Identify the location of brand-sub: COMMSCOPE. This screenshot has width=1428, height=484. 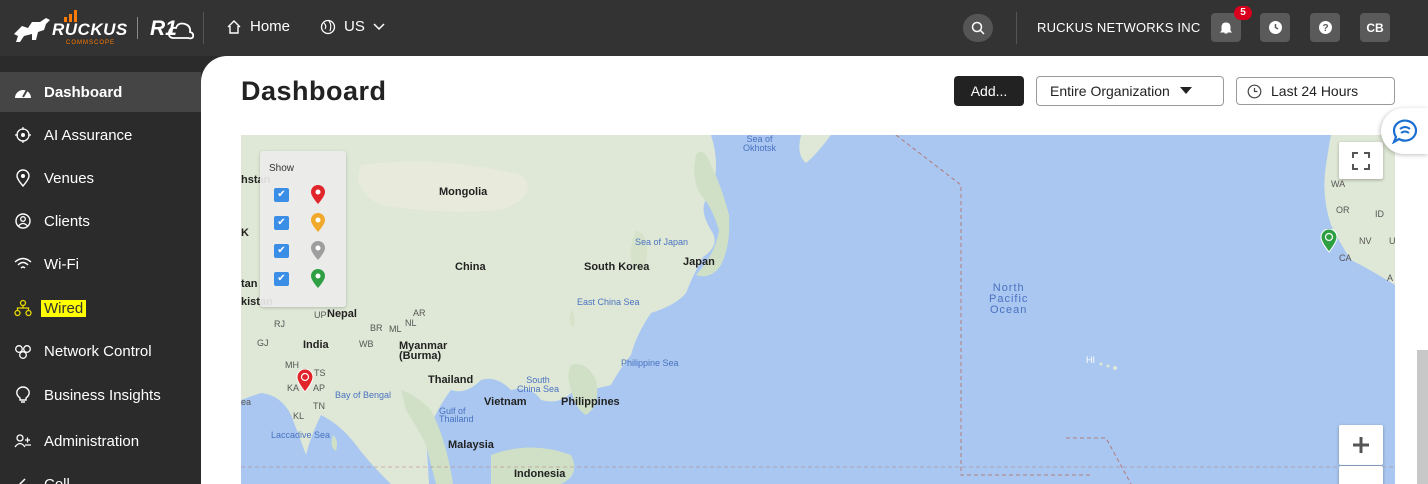
(91, 43).